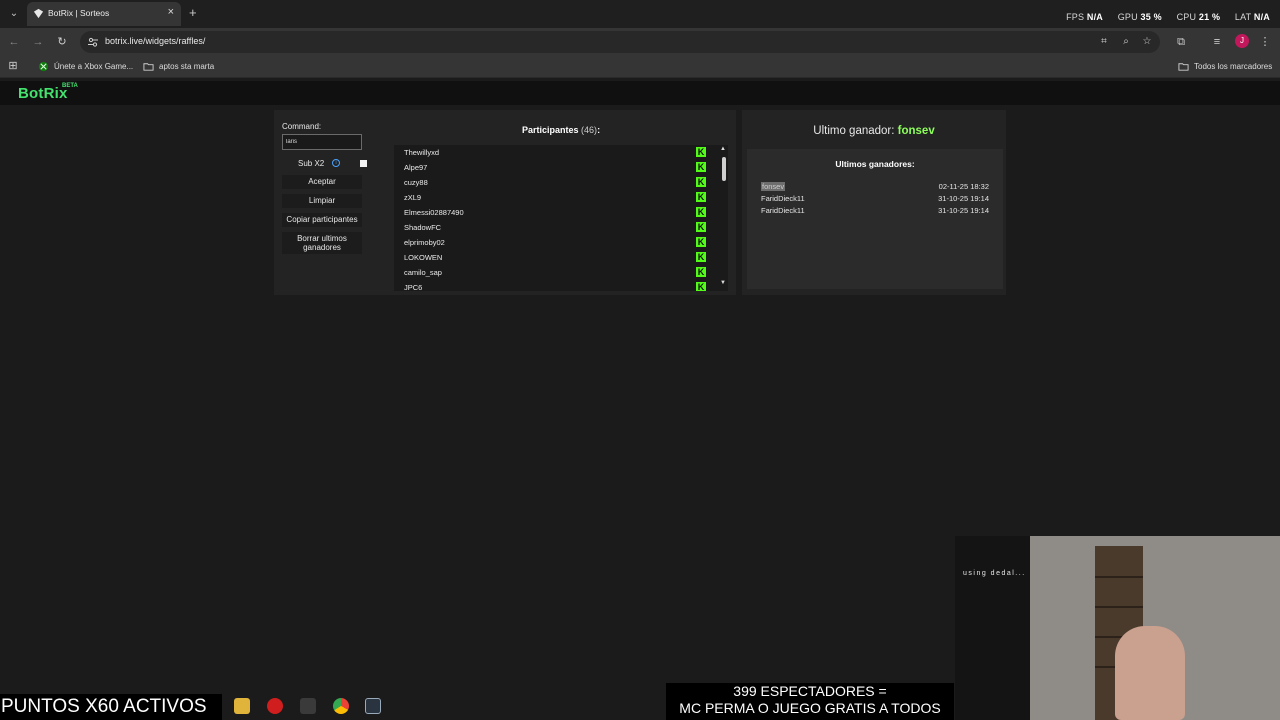 The image size is (1280, 720). I want to click on app-icon, so click(308, 706).